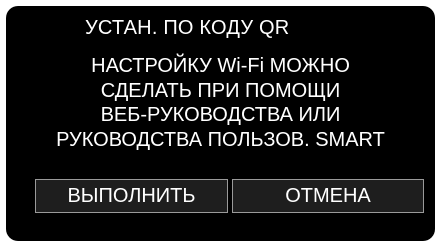 This screenshot has height=247, width=441. Describe the element at coordinates (187, 28) in the screenshot. I see `dialog-title: УСТАН. ПО КОДУ QR` at that location.